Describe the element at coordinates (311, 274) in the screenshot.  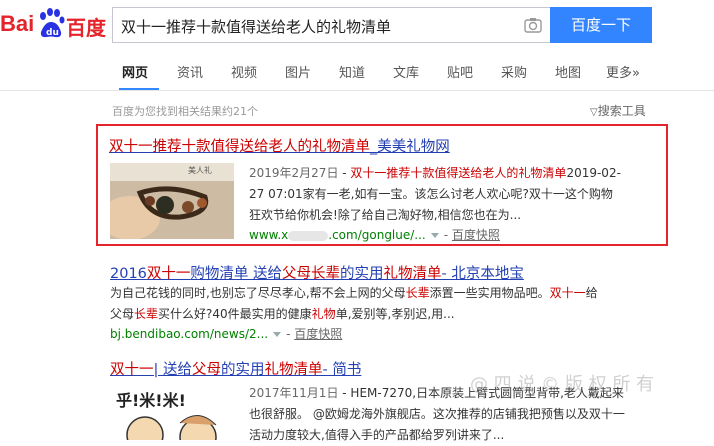
I see `result-2-title-p3: 父母长辈` at that location.